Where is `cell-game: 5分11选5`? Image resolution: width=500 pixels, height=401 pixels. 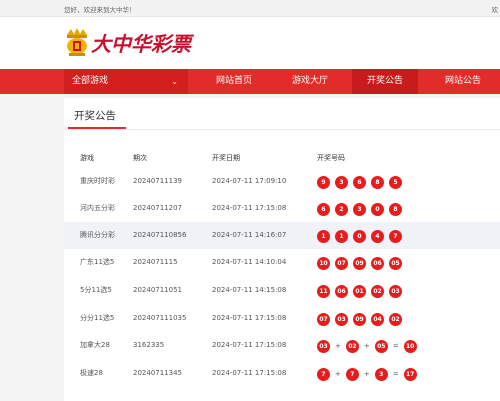 cell-game: 5分11选5 is located at coordinates (96, 290).